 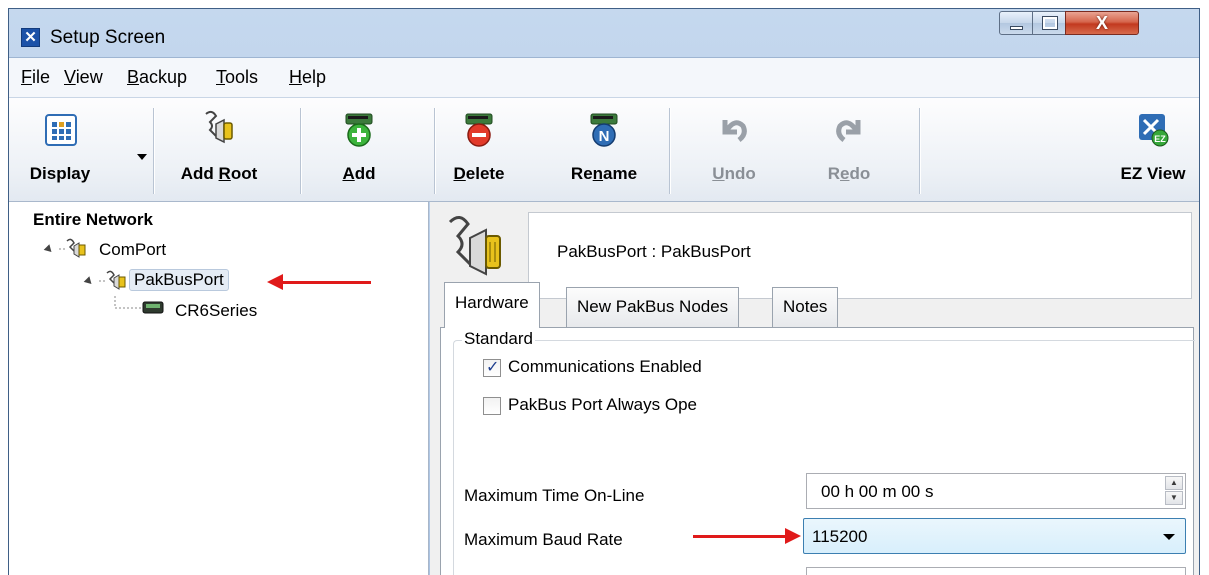 I want to click on undo-button: Undo, so click(x=734, y=150).